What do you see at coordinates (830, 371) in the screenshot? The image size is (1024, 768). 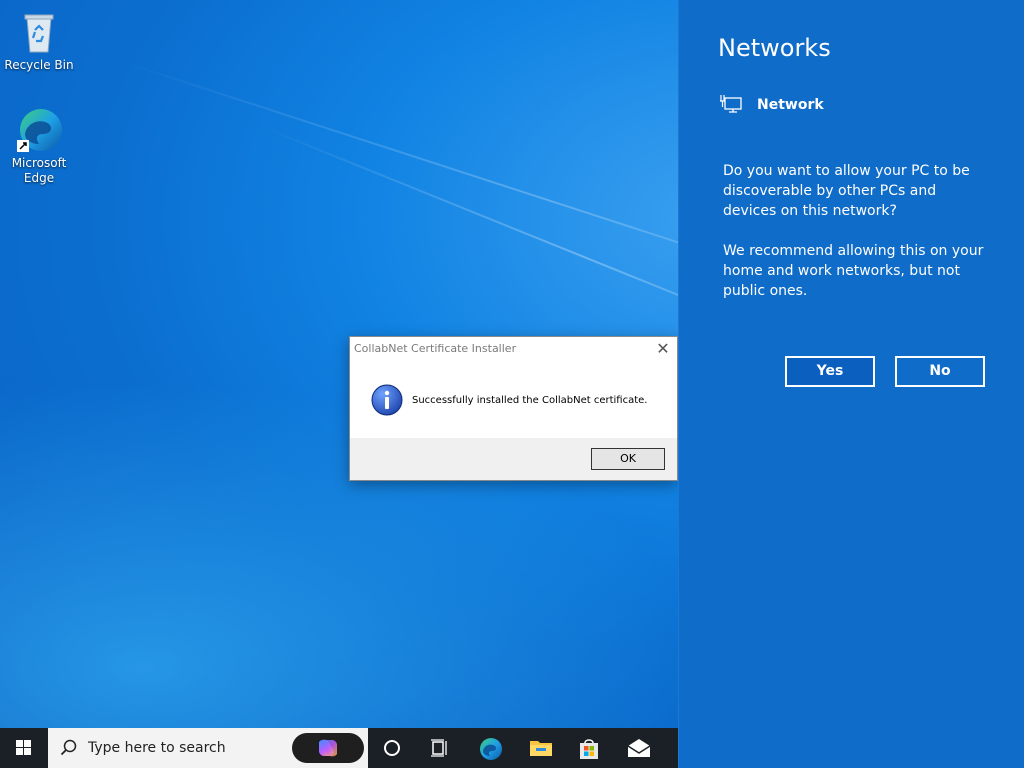 I see `yes-button: Yes` at bounding box center [830, 371].